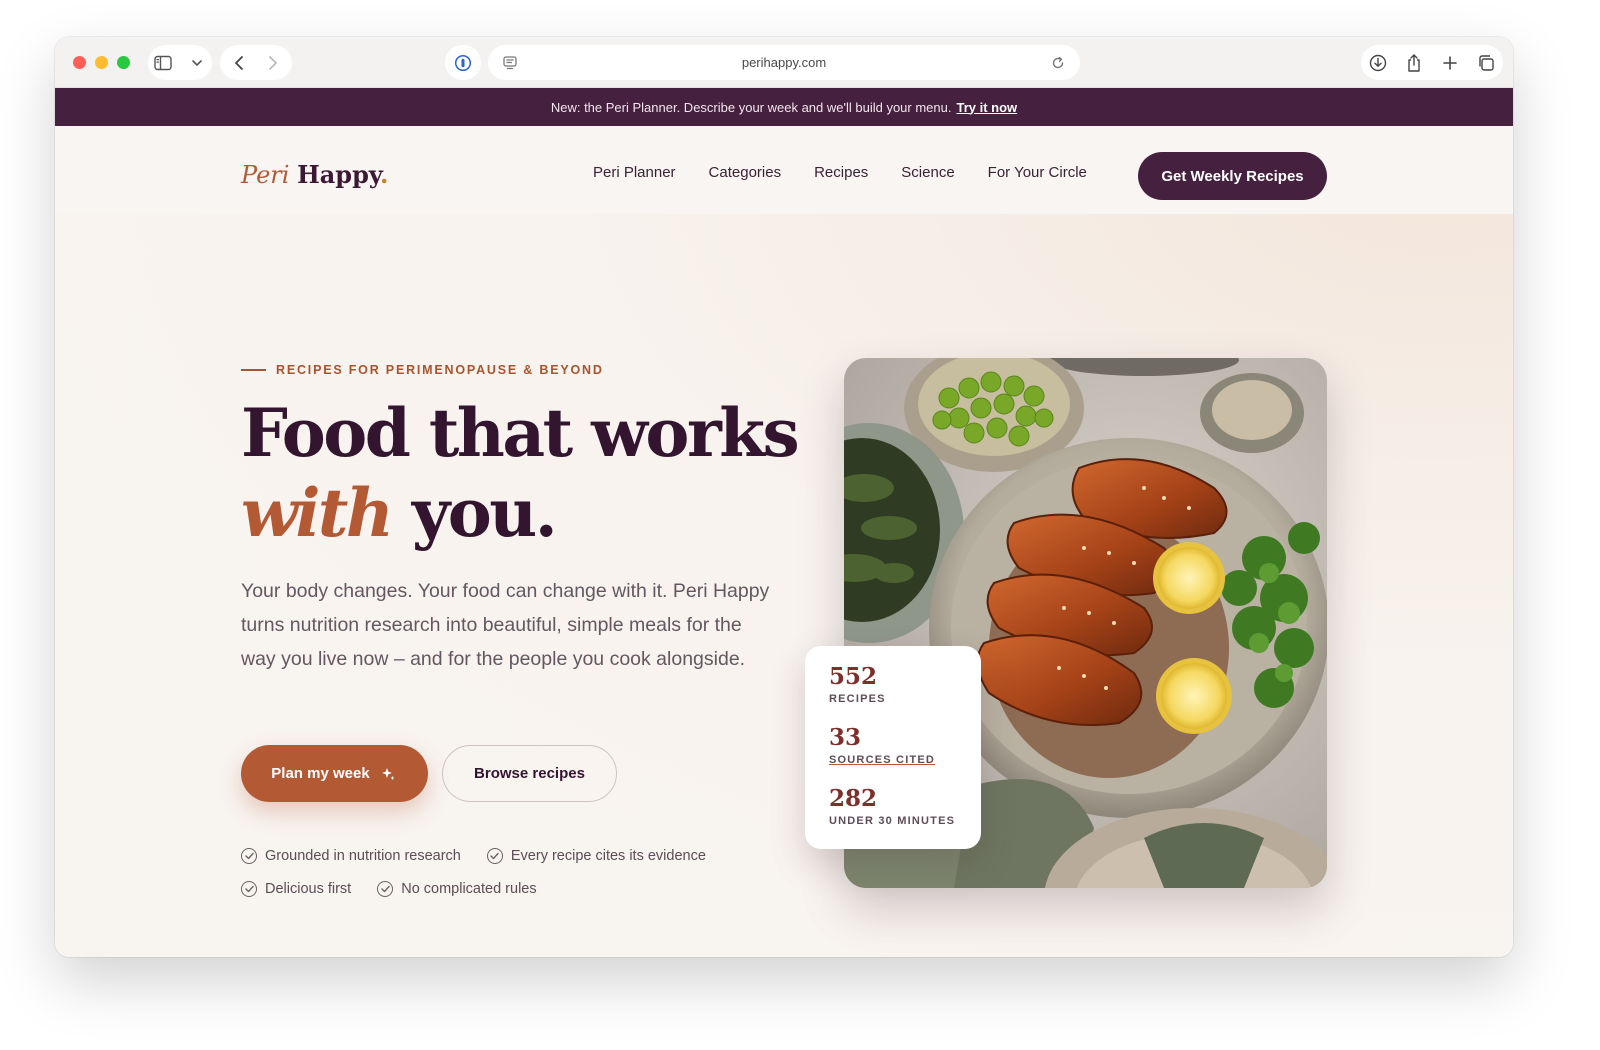 This screenshot has width=1600, height=1050. Describe the element at coordinates (163, 63) in the screenshot. I see `sidebar-icon` at that location.